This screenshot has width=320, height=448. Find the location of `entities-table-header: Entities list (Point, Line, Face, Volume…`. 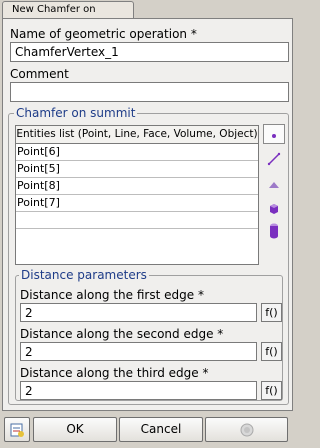

entities-table-header: Entities list (Point, Line, Face, Volume… is located at coordinates (137, 135).